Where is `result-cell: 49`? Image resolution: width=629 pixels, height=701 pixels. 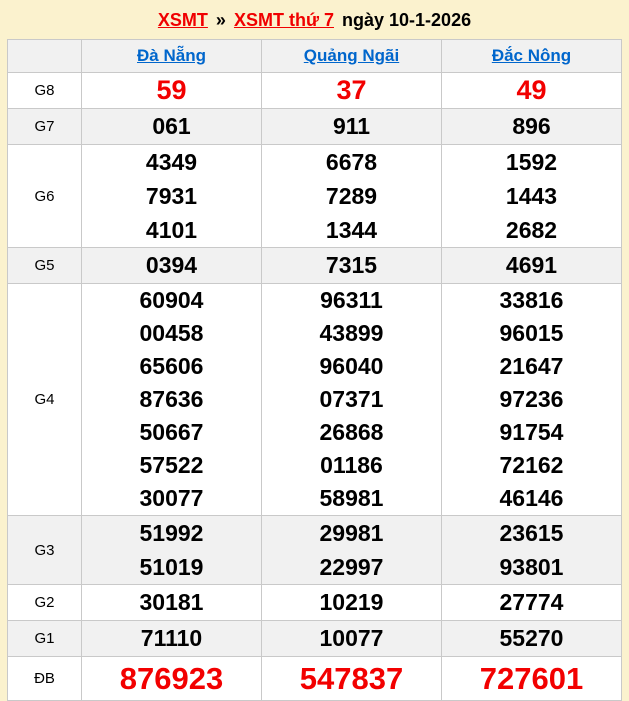 result-cell: 49 is located at coordinates (531, 90).